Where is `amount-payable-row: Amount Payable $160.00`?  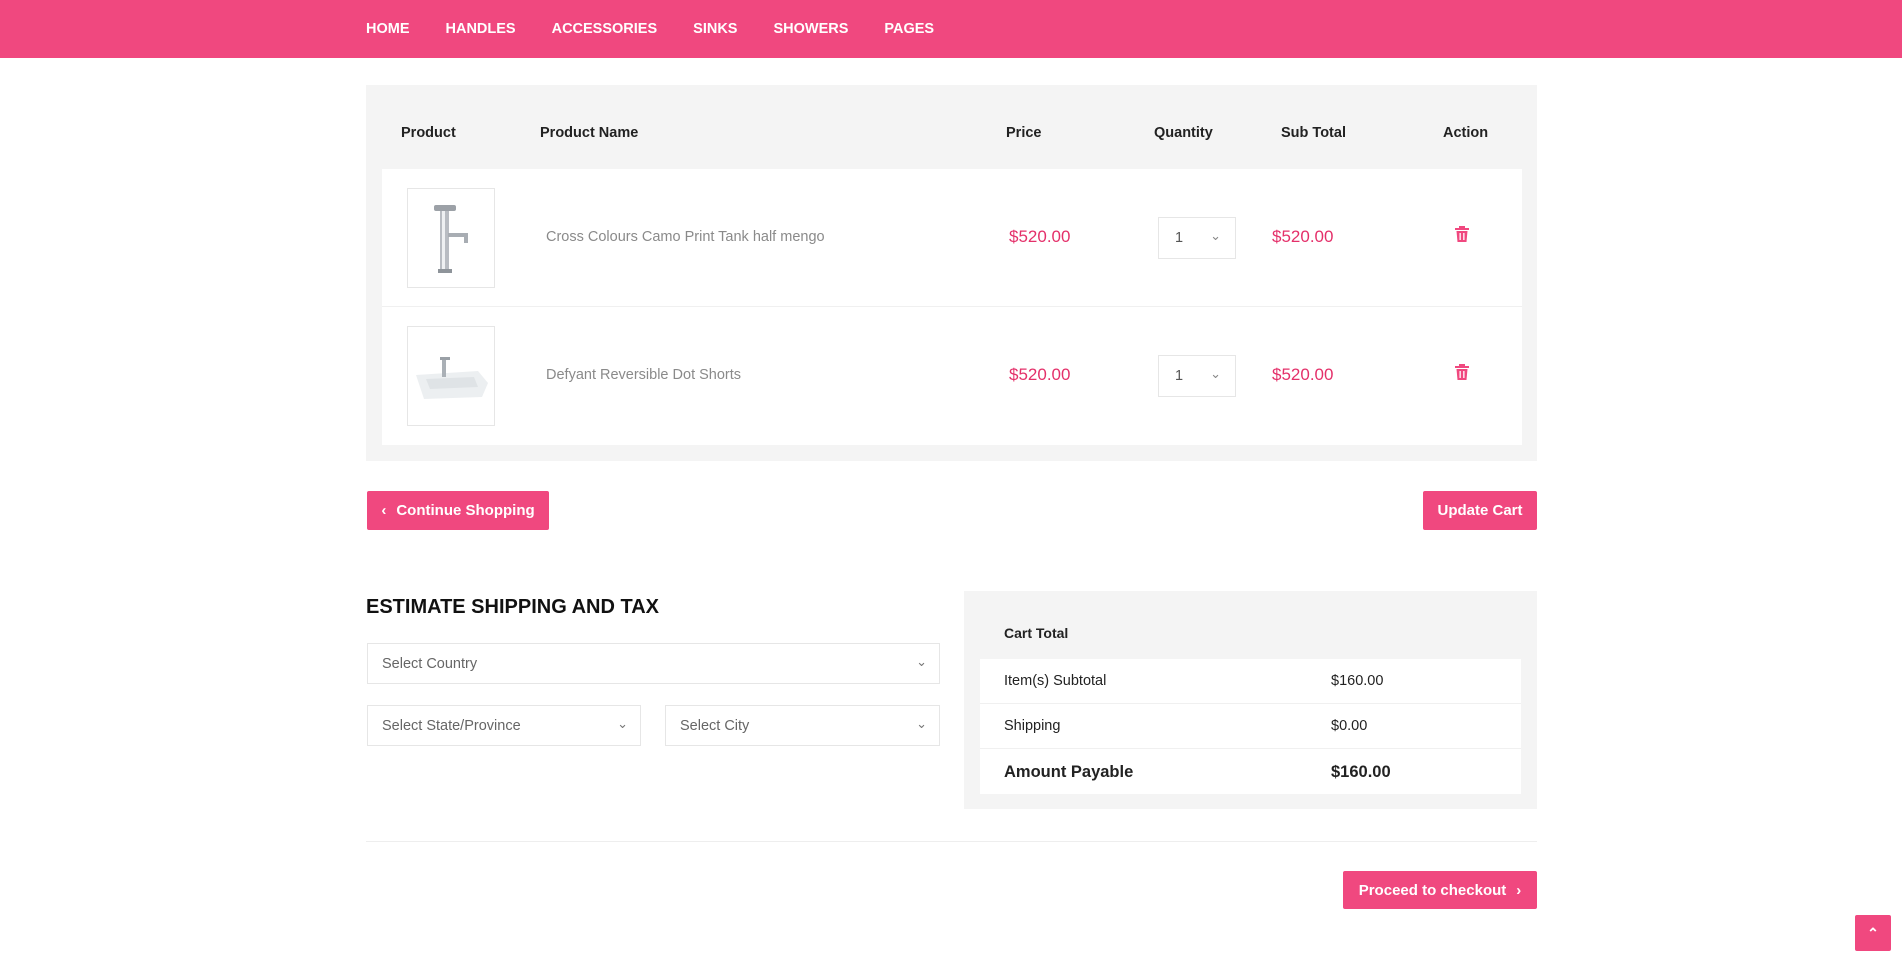 amount-payable-row: Amount Payable $160.00 is located at coordinates (1250, 771).